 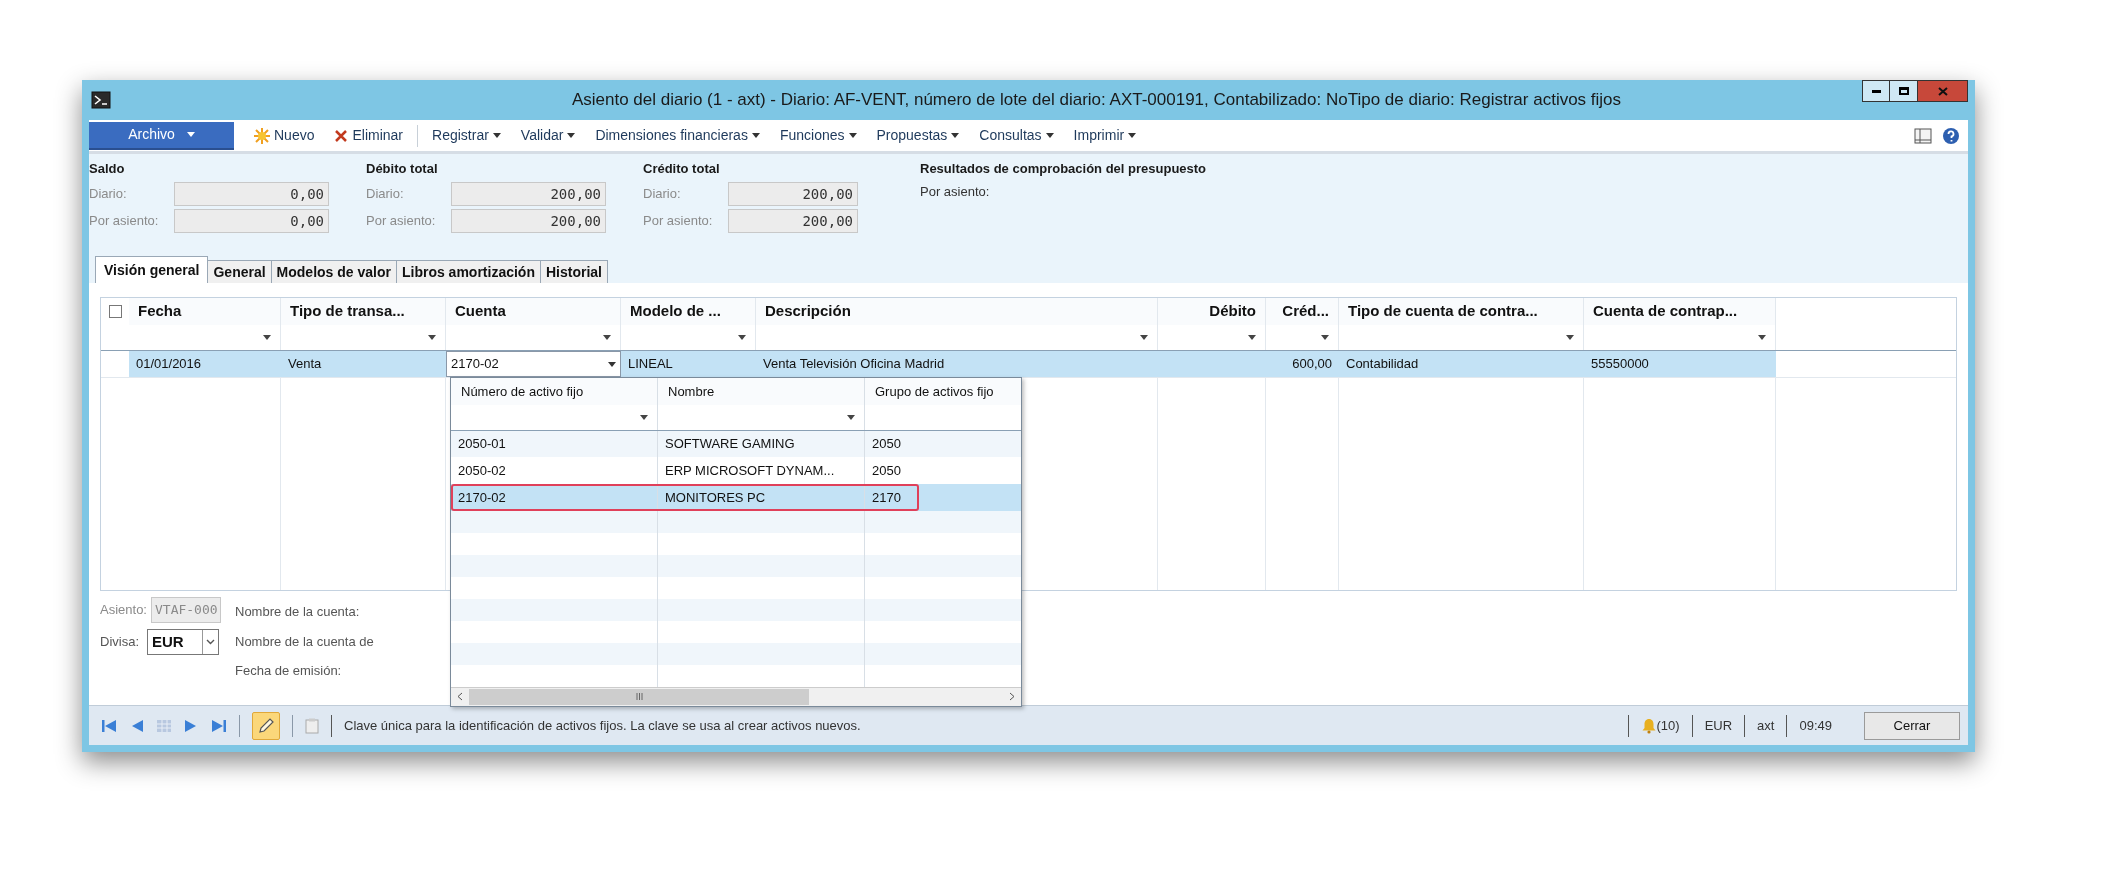 I want to click on menu-button: Validar, so click(x=548, y=135).